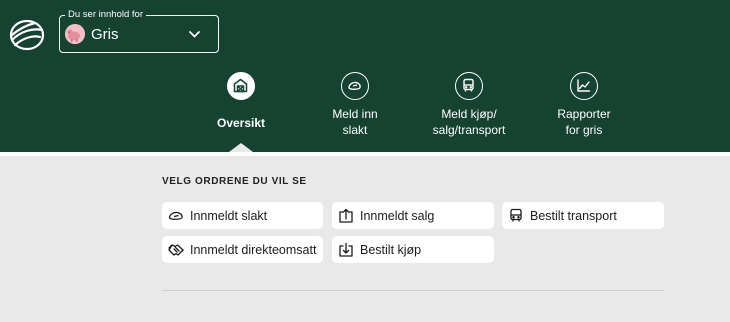  I want to click on order-button-label: Bestilt transport, so click(573, 216).